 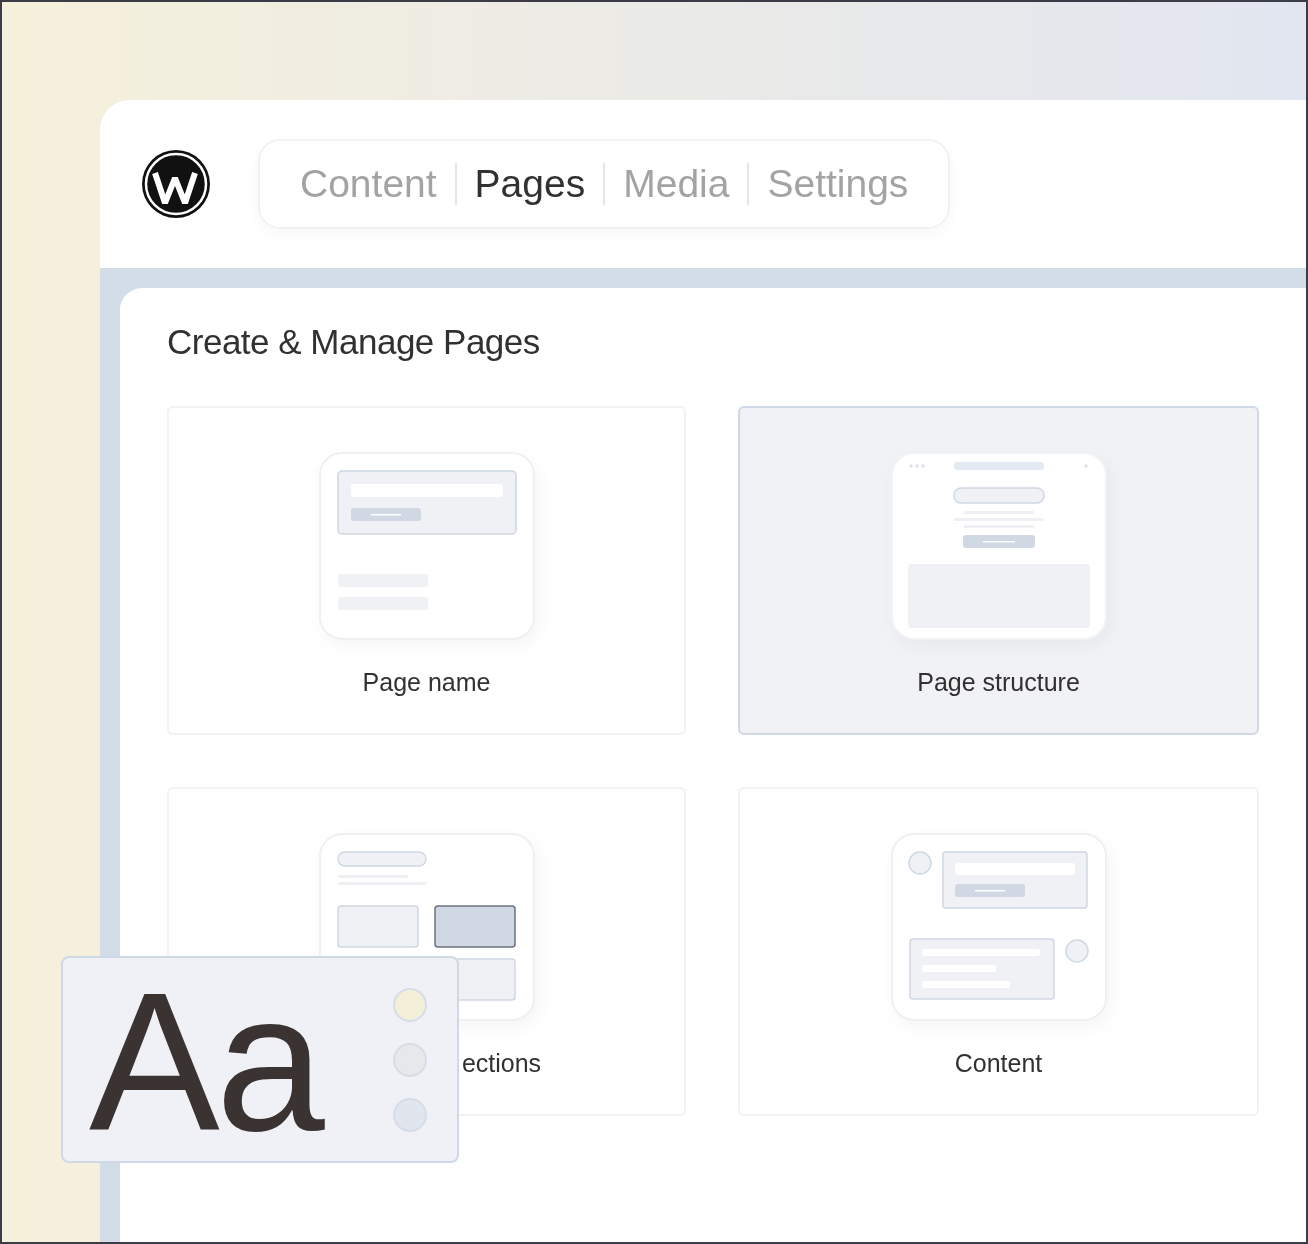 What do you see at coordinates (426, 570) in the screenshot?
I see `option-card: Page name` at bounding box center [426, 570].